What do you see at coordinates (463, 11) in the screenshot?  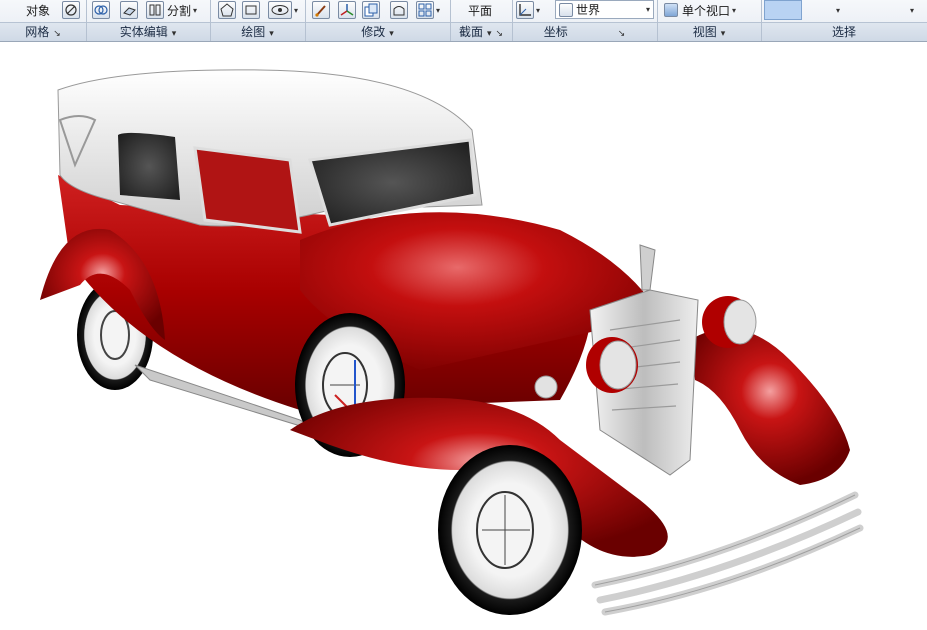 I see `ribbon-tools-row: 对象 分割 ▾ ▾ ▾ 平面 ▾ 世界 ▾ 单个视口 ▾ ▾ ▾` at bounding box center [463, 11].